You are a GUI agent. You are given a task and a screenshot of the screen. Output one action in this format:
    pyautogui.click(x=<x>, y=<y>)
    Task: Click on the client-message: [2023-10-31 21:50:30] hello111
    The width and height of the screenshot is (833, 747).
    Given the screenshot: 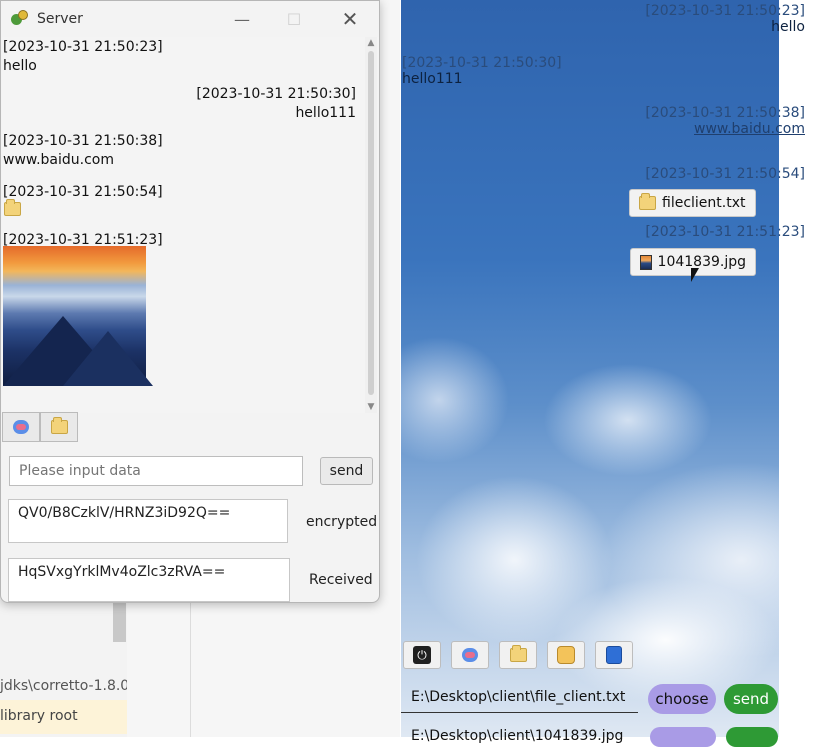 What is the action you would take?
    pyautogui.click(x=482, y=71)
    